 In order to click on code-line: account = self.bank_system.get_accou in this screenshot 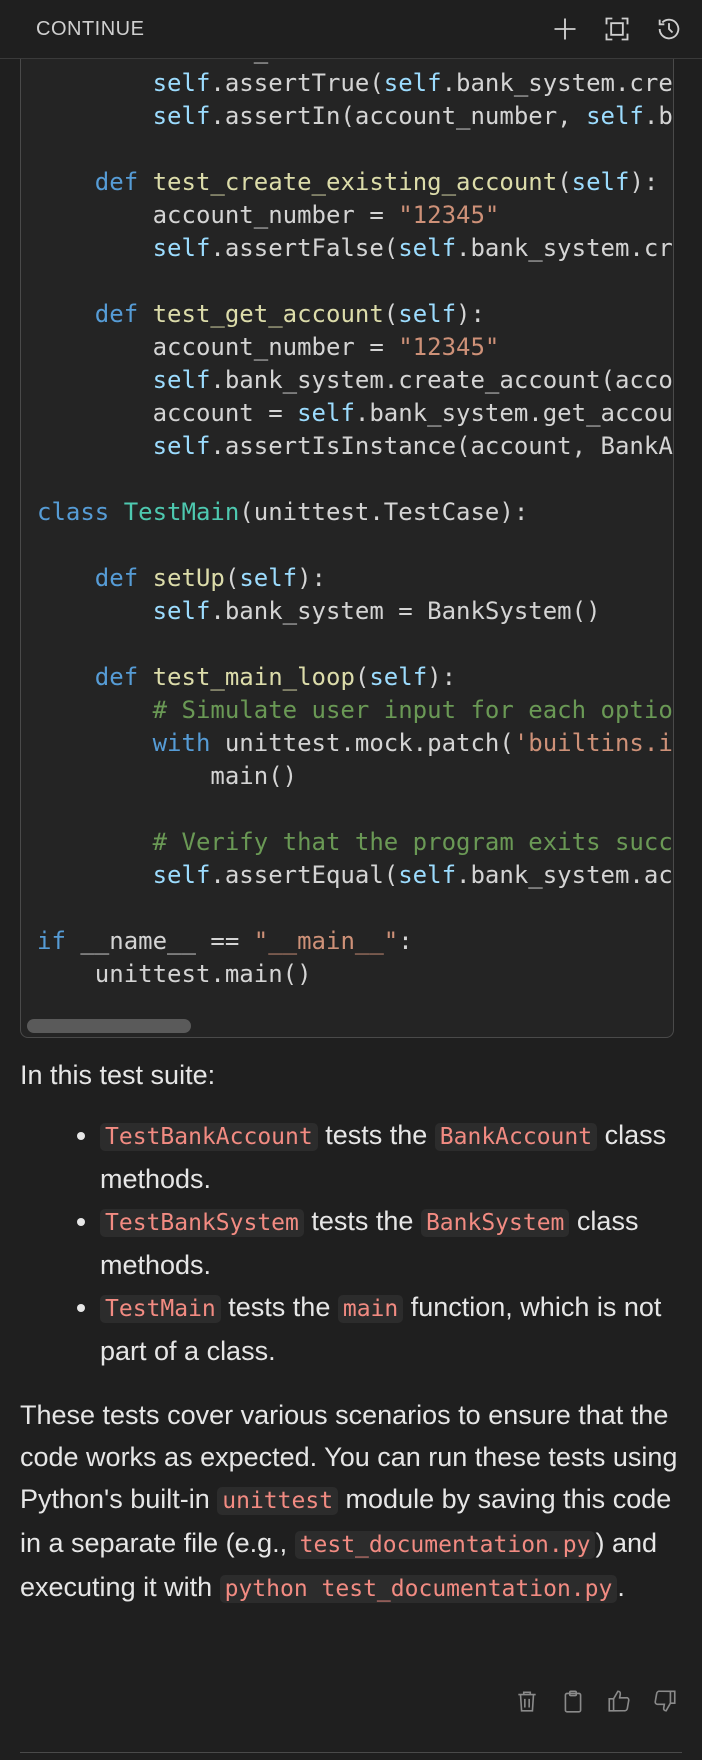, I will do `click(355, 413)`.